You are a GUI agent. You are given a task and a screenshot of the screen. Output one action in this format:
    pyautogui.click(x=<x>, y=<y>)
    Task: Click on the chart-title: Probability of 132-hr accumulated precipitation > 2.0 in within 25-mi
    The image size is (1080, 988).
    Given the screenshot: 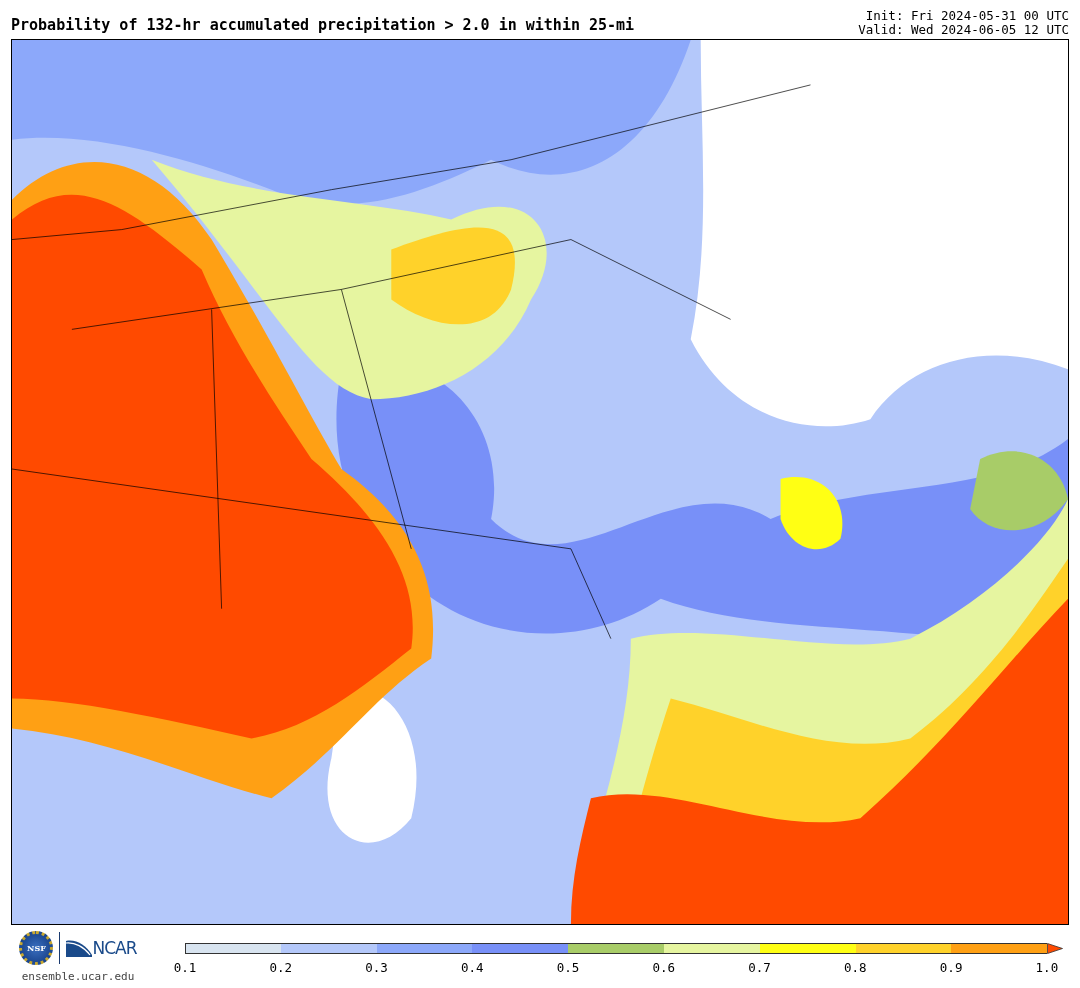 What is the action you would take?
    pyautogui.click(x=323, y=26)
    